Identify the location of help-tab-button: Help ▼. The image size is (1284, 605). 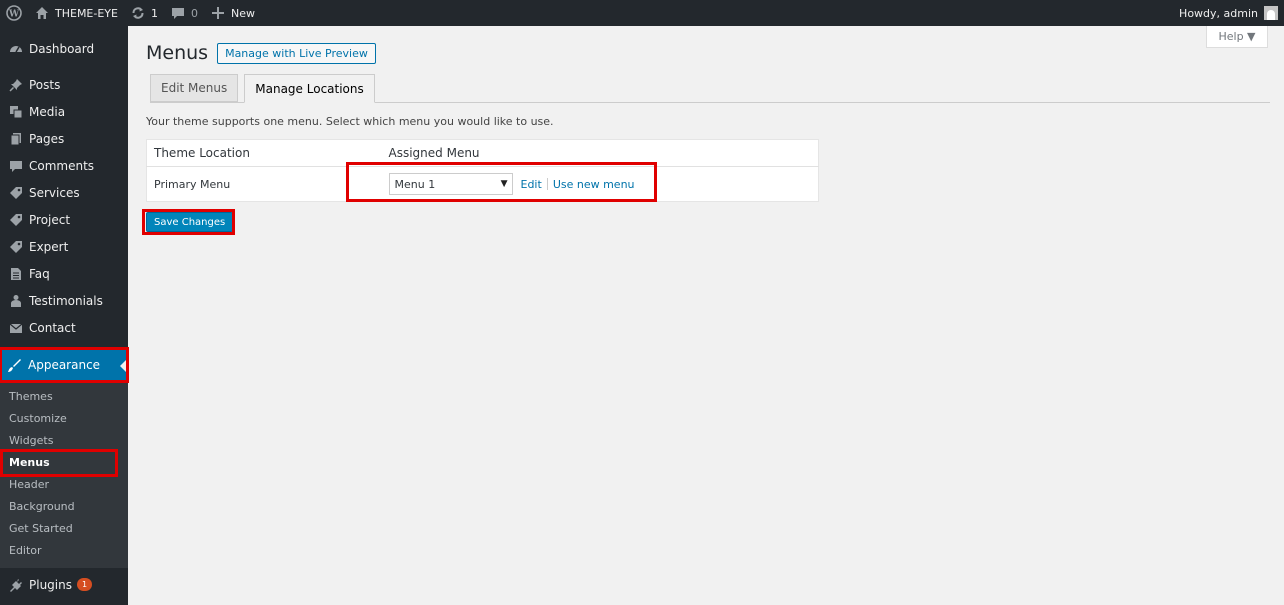
(1237, 37).